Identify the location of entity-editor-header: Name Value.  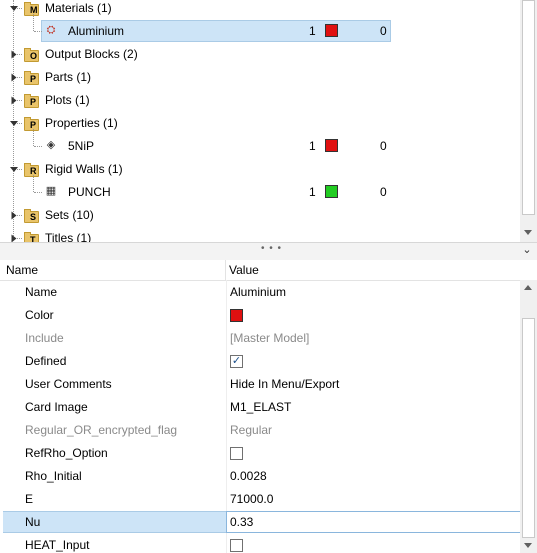
(268, 270).